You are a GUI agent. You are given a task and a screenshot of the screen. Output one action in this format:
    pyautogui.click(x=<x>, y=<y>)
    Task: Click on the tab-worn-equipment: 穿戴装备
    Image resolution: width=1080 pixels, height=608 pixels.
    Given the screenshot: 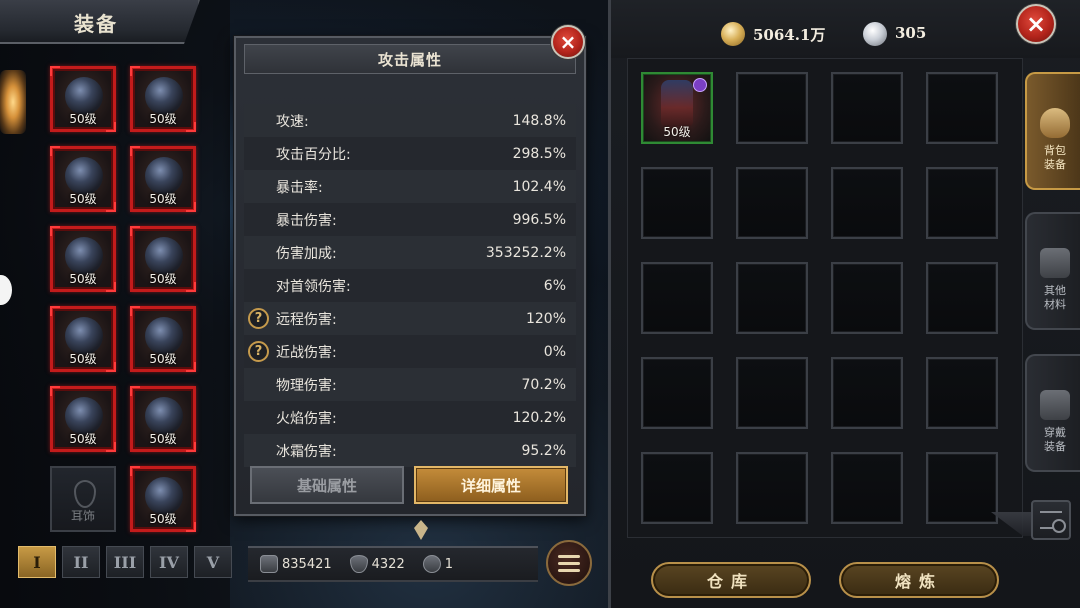 What is the action you would take?
    pyautogui.click(x=1052, y=413)
    